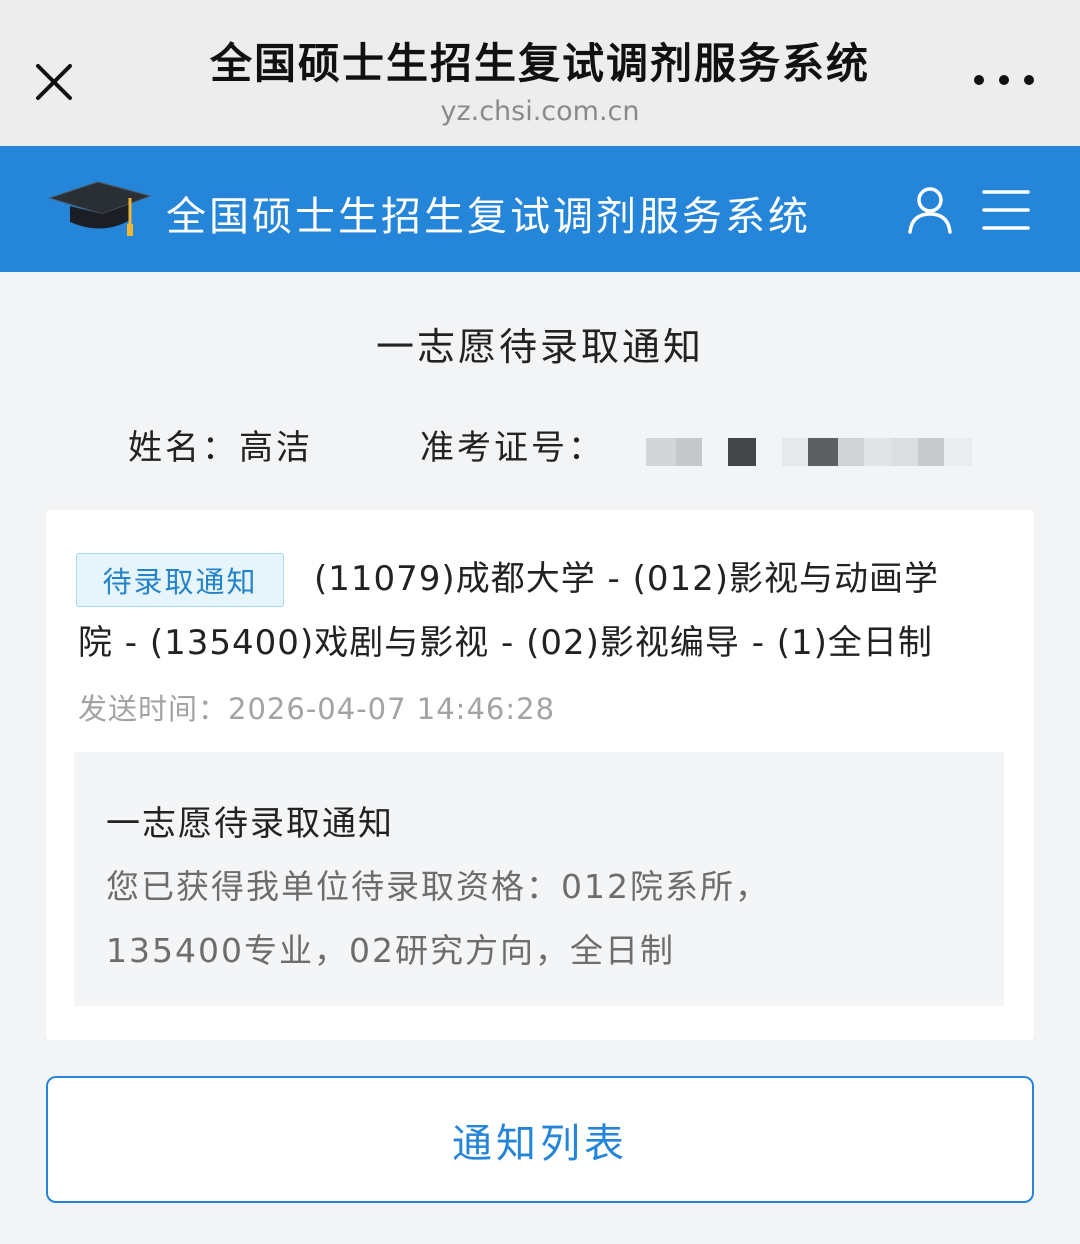 Image resolution: width=1080 pixels, height=1244 pixels. I want to click on hamburger-menu-icon, so click(1006, 210).